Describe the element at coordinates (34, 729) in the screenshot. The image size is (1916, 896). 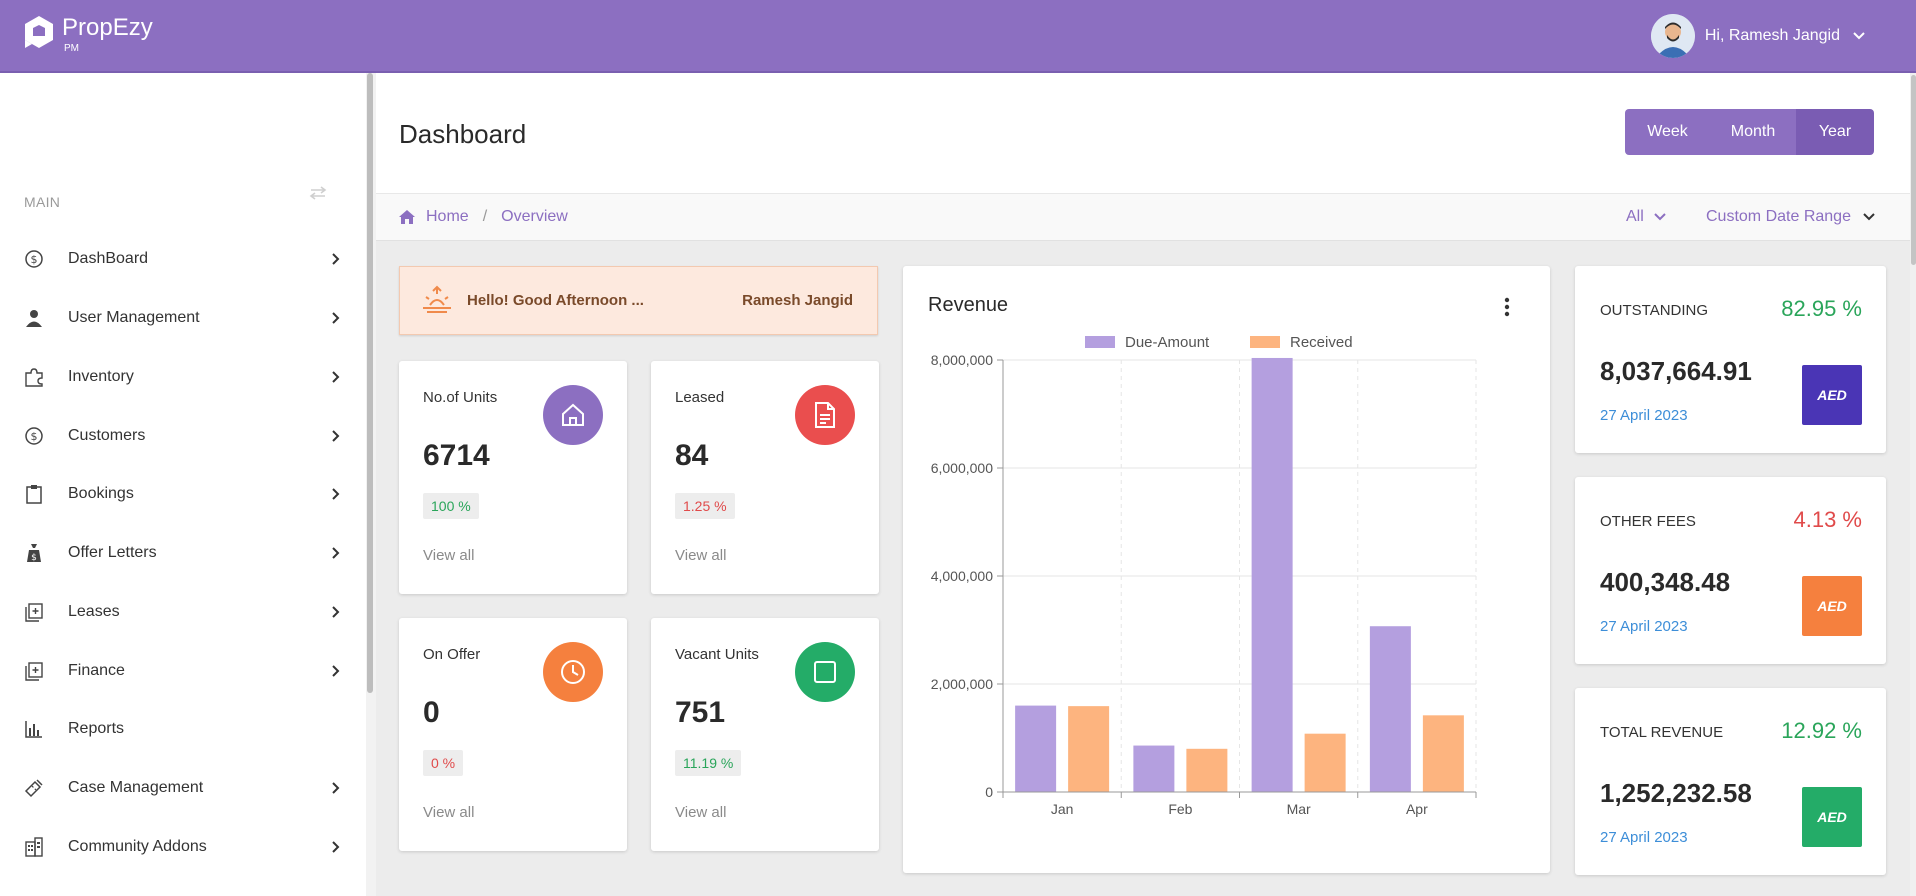
I see `bar-chart-icon` at that location.